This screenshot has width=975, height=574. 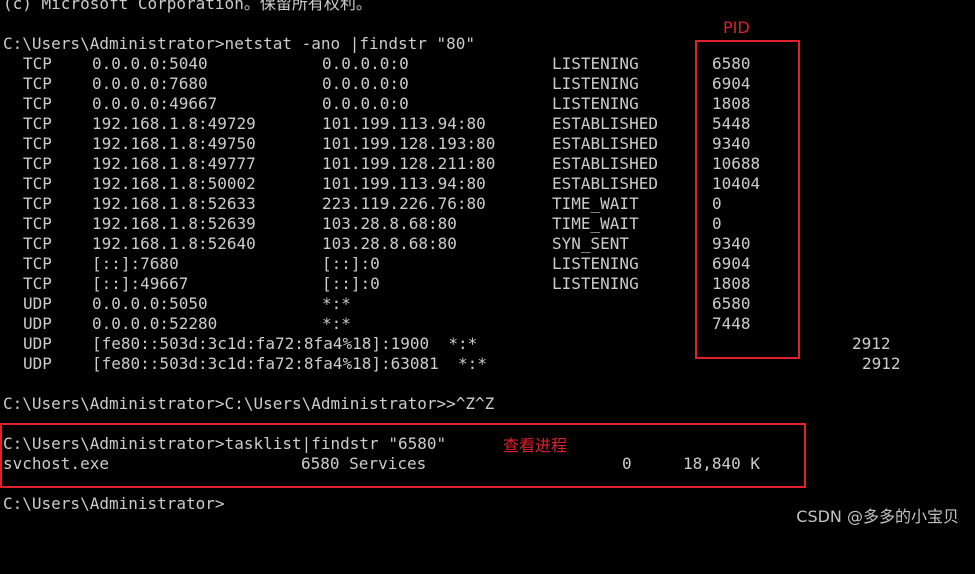 I want to click on netstat-row: TCP 0.0.0.0:49667 0.0.0.0:0 LISTENING 1808, so click(x=483, y=104).